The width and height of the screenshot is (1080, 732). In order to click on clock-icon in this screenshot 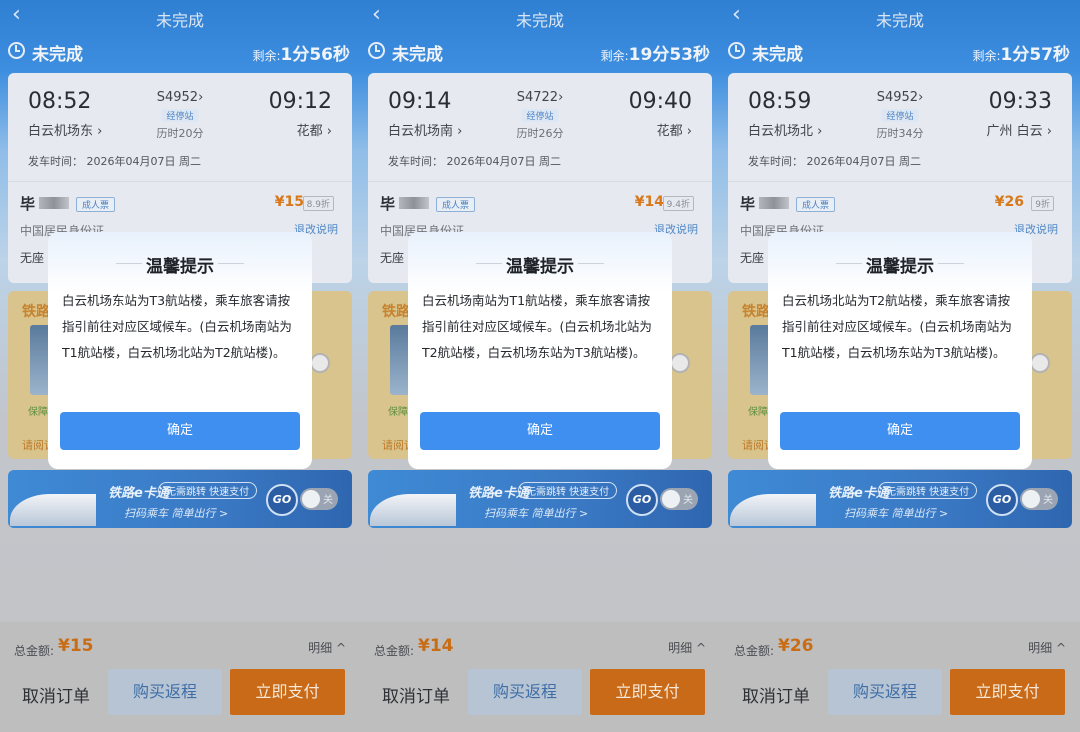, I will do `click(376, 50)`.